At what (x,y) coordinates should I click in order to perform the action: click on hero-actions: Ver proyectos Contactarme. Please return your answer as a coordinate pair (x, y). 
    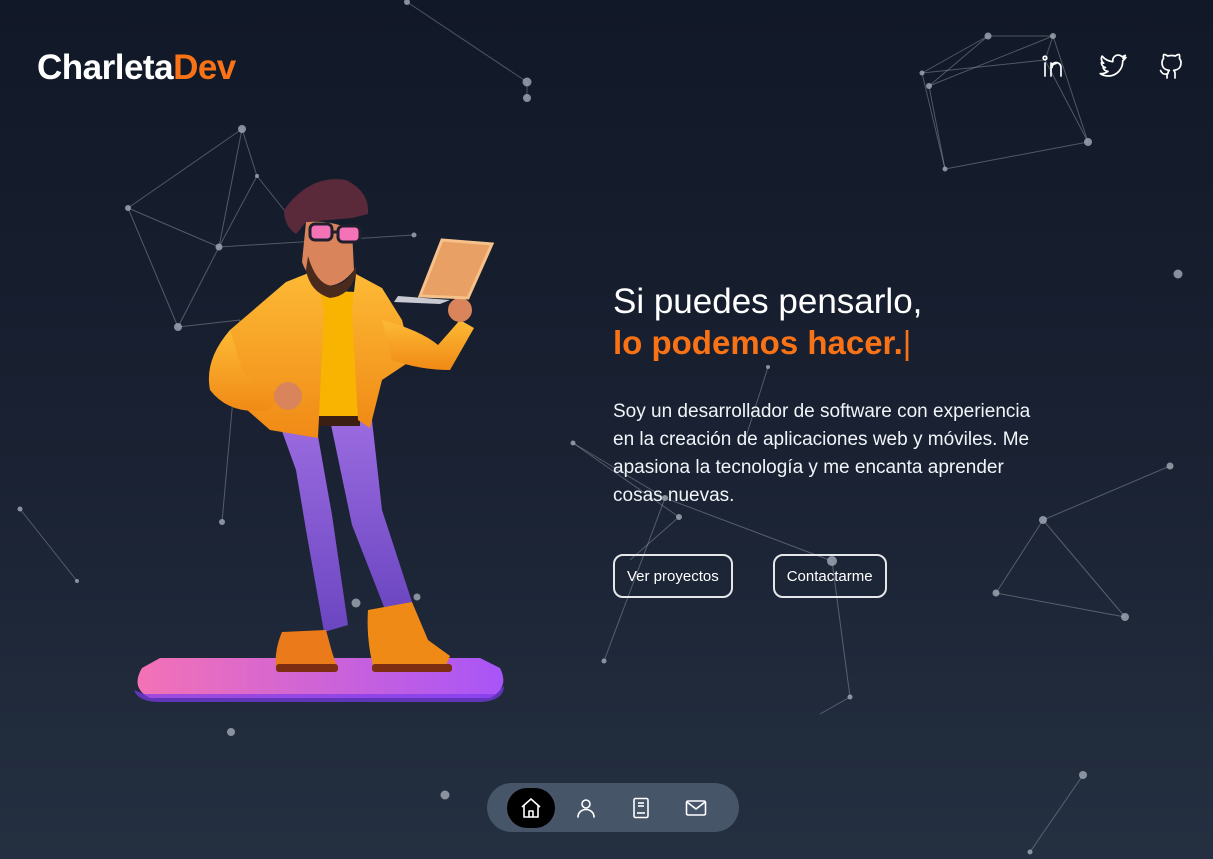
    Looking at the image, I should click on (843, 576).